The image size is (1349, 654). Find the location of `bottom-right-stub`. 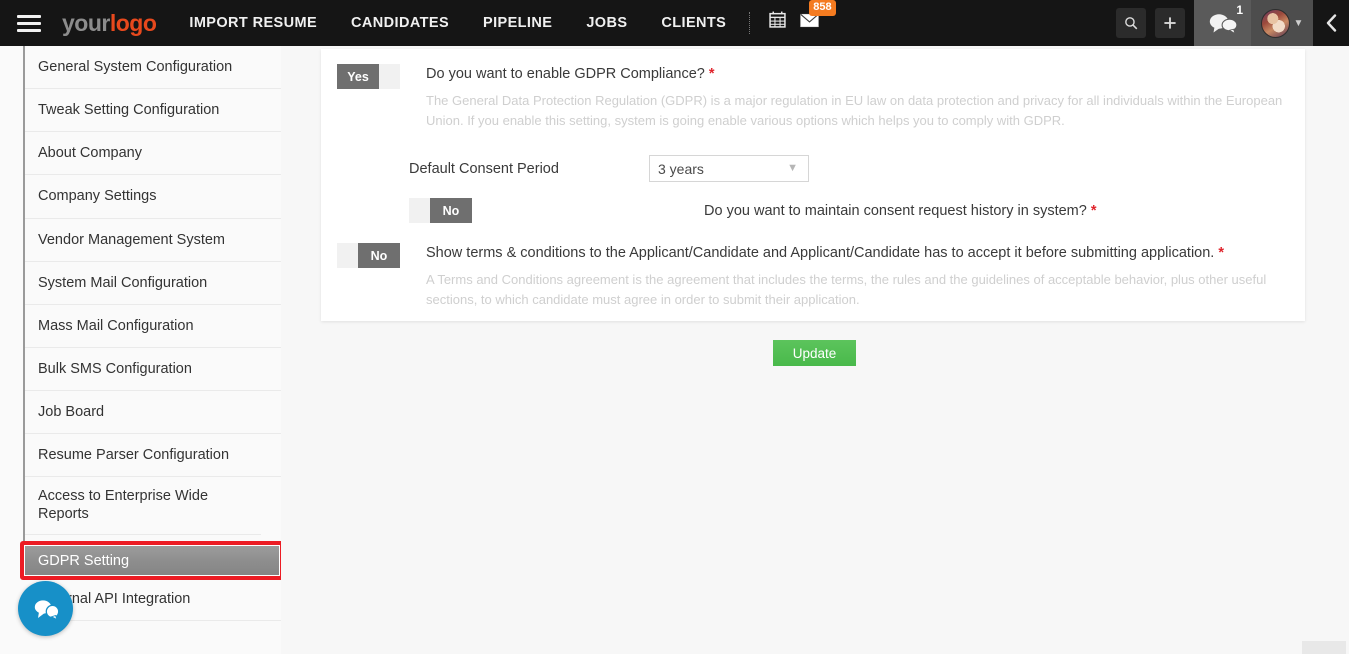

bottom-right-stub is located at coordinates (1324, 647).